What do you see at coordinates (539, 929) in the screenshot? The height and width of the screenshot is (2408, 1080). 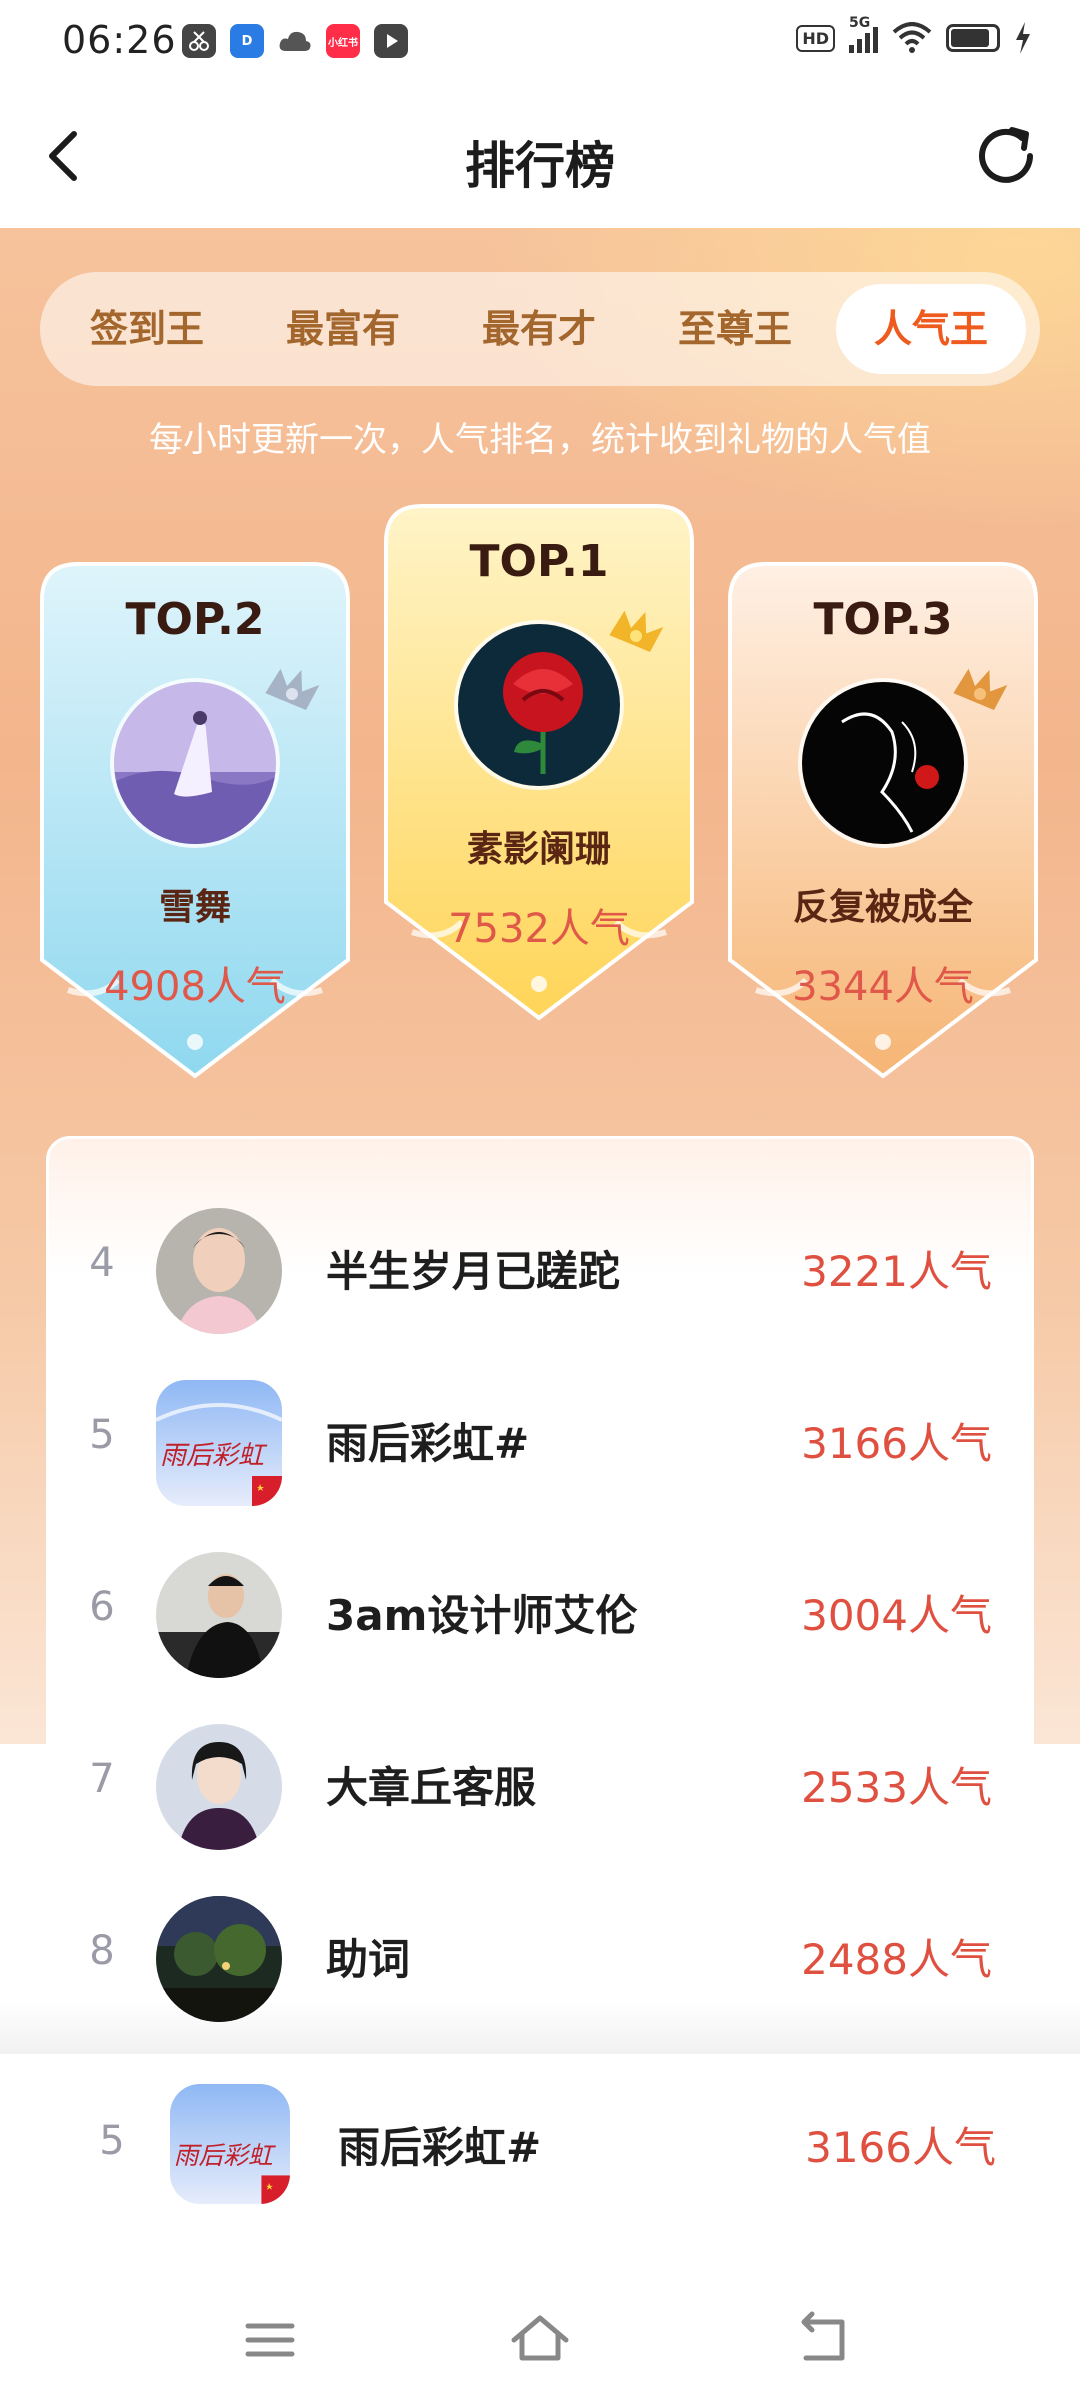 I see `top1-score: 7532人气` at bounding box center [539, 929].